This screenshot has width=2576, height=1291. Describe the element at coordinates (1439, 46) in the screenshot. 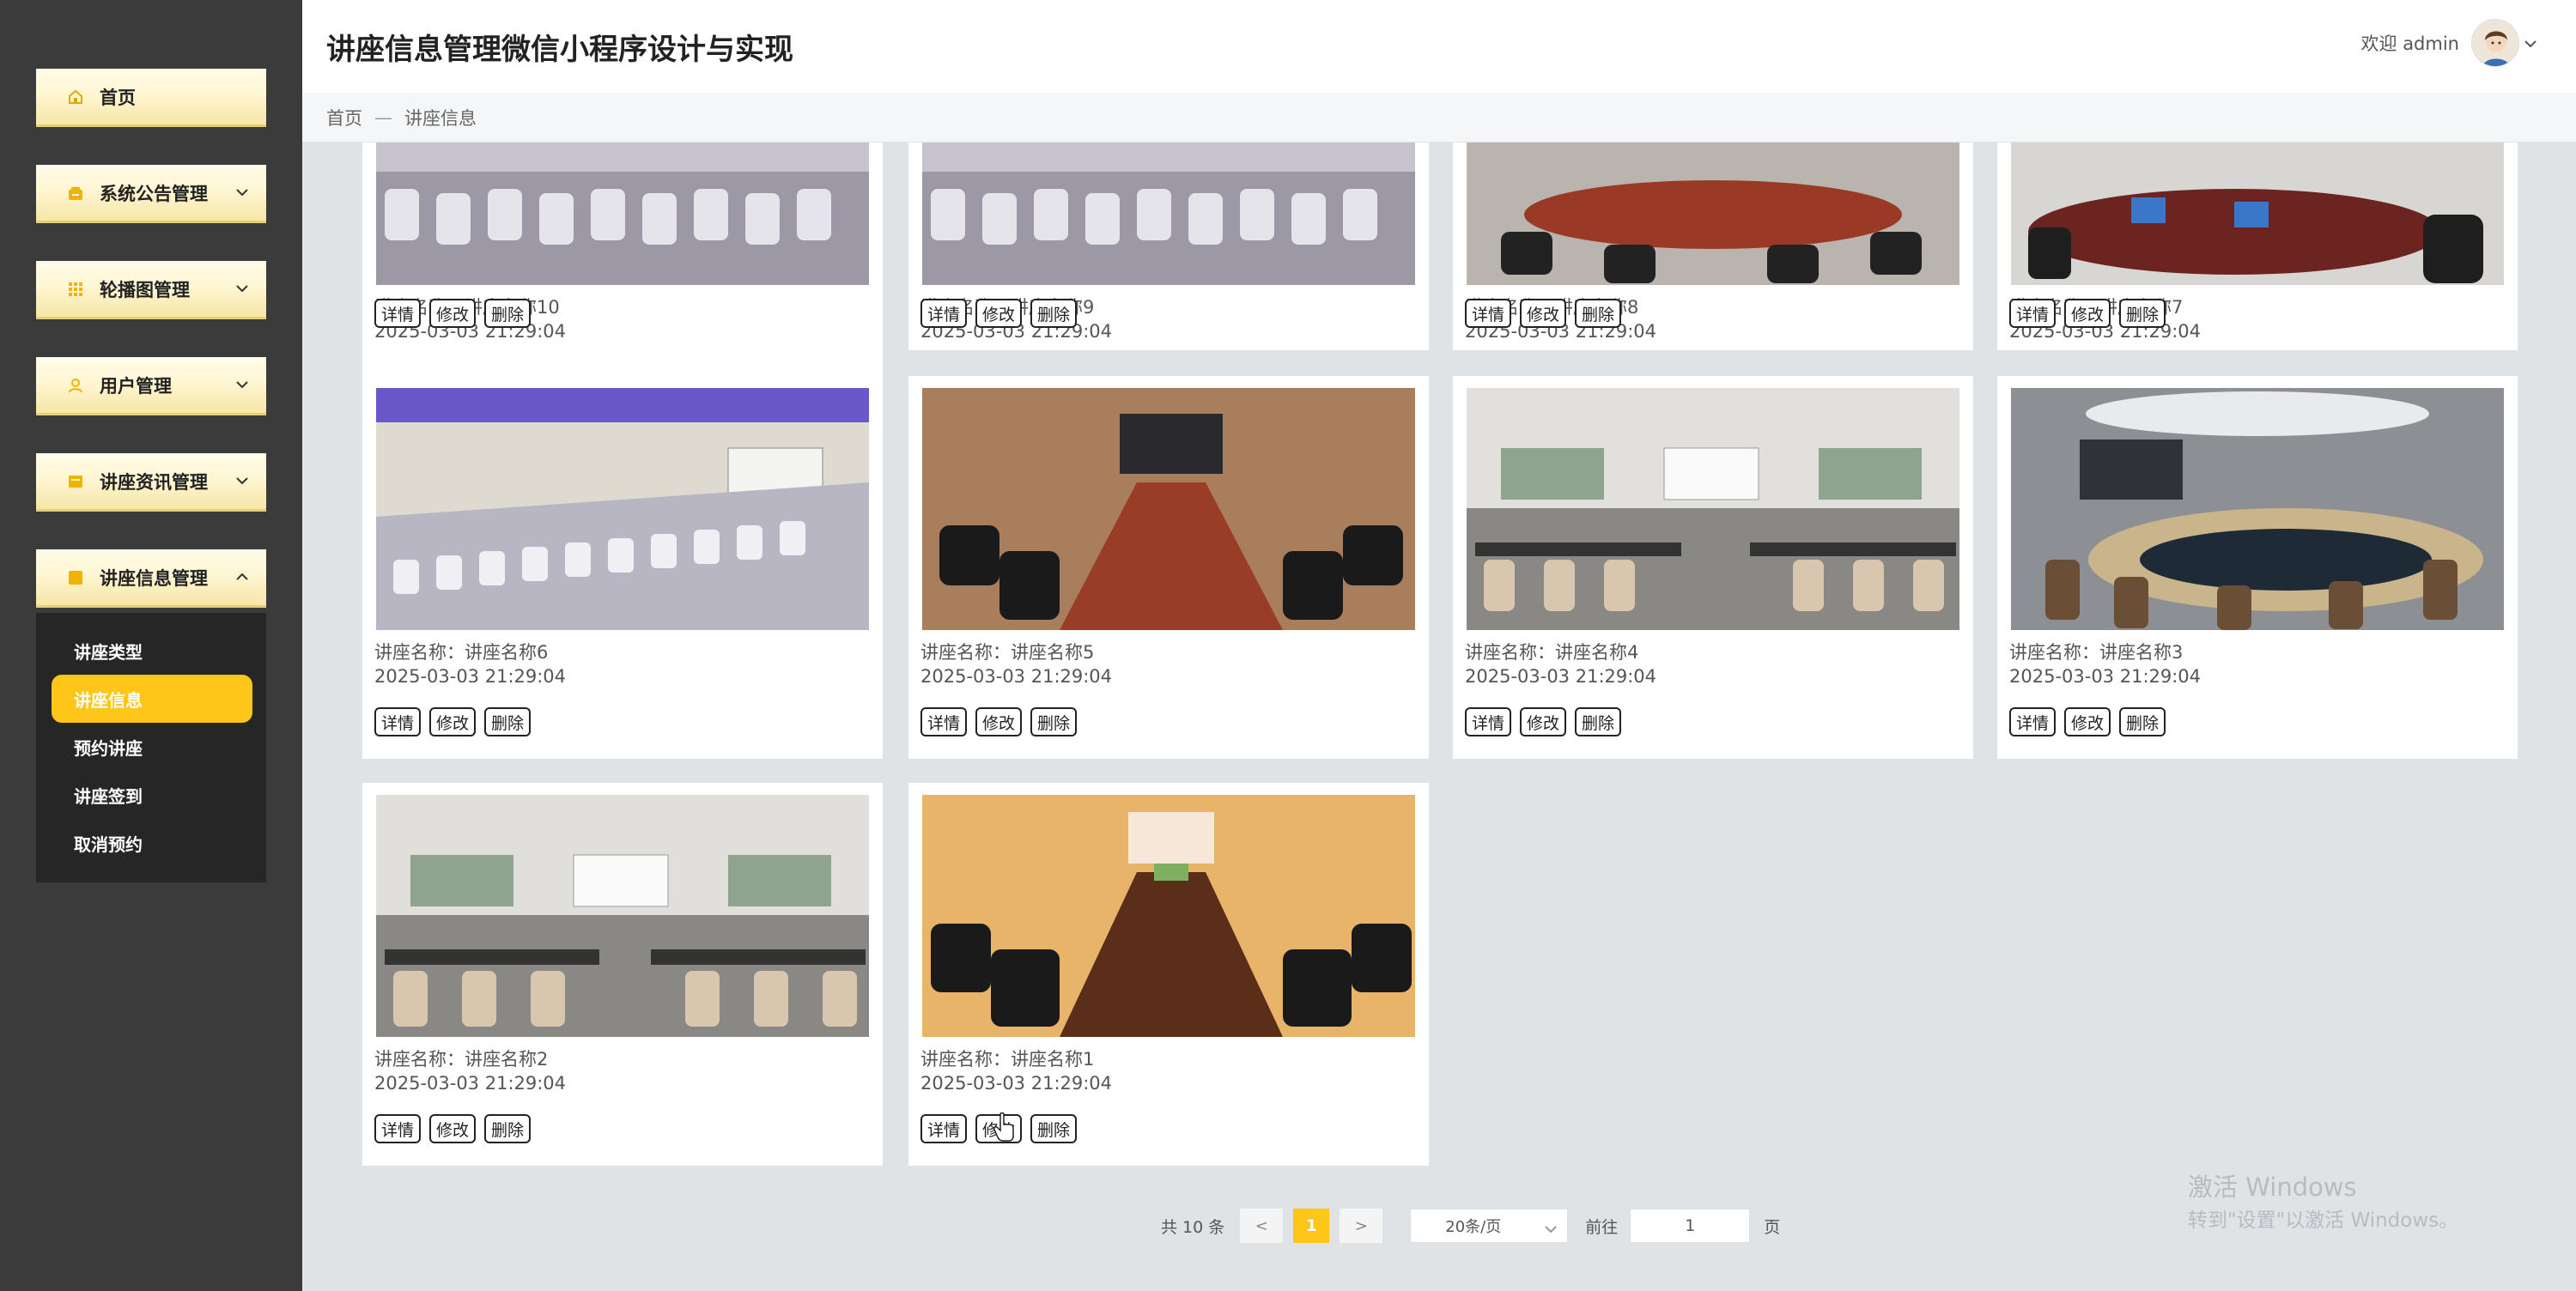

I see `header: 讲座信息管理微信小程序设计与实现 欢迎 admin` at that location.